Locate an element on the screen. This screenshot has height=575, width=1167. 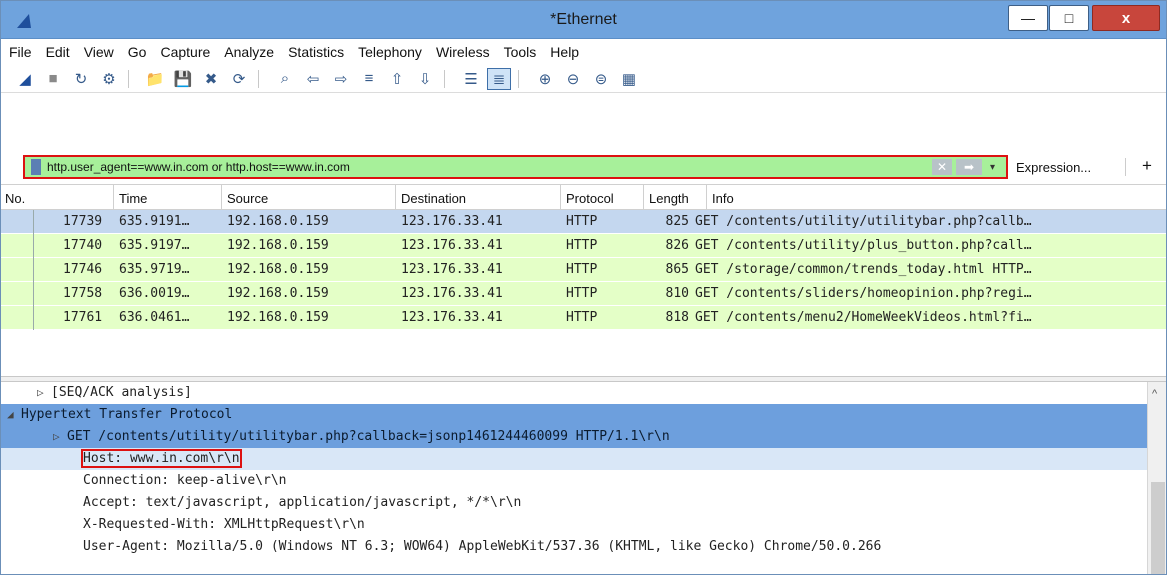
reload-icon: ⟳ is located at coordinates (239, 79).